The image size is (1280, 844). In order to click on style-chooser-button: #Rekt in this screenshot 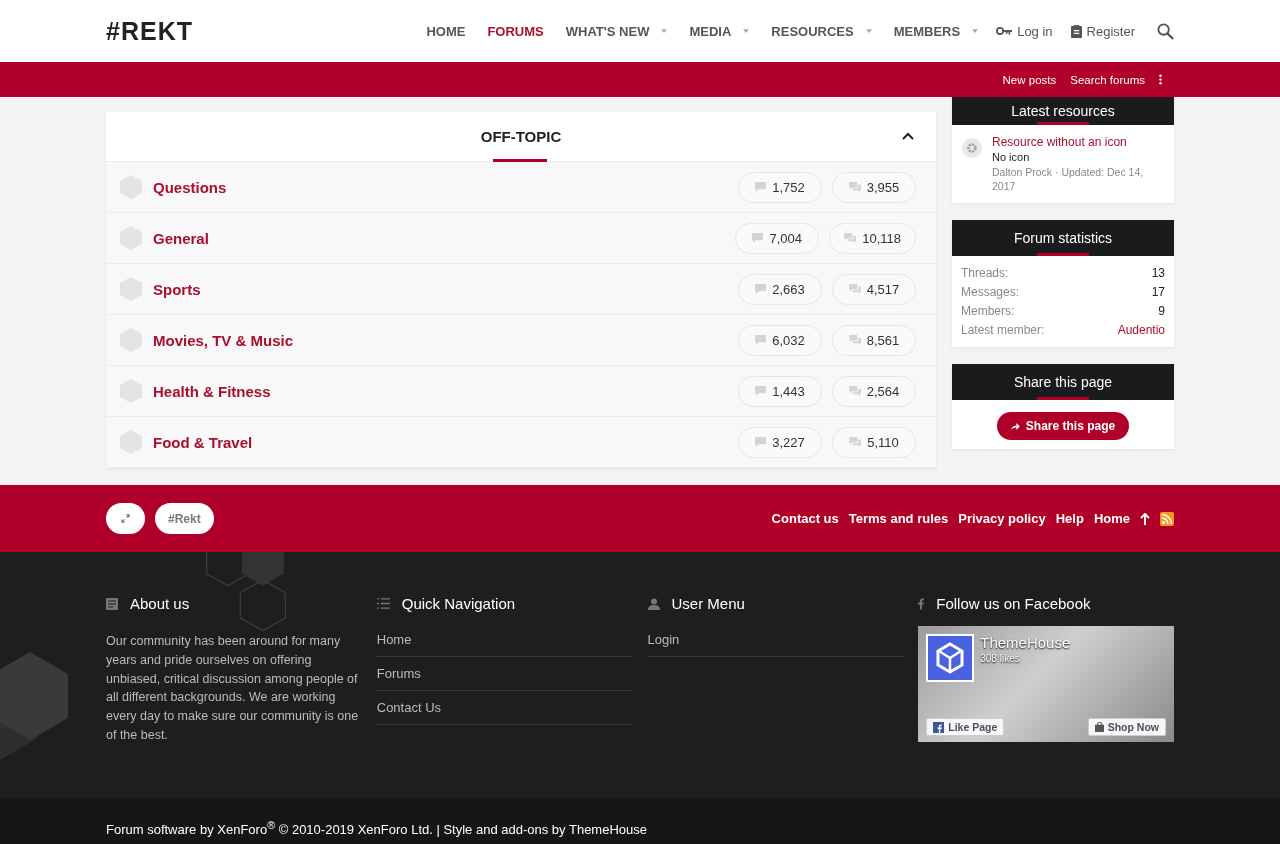, I will do `click(184, 518)`.